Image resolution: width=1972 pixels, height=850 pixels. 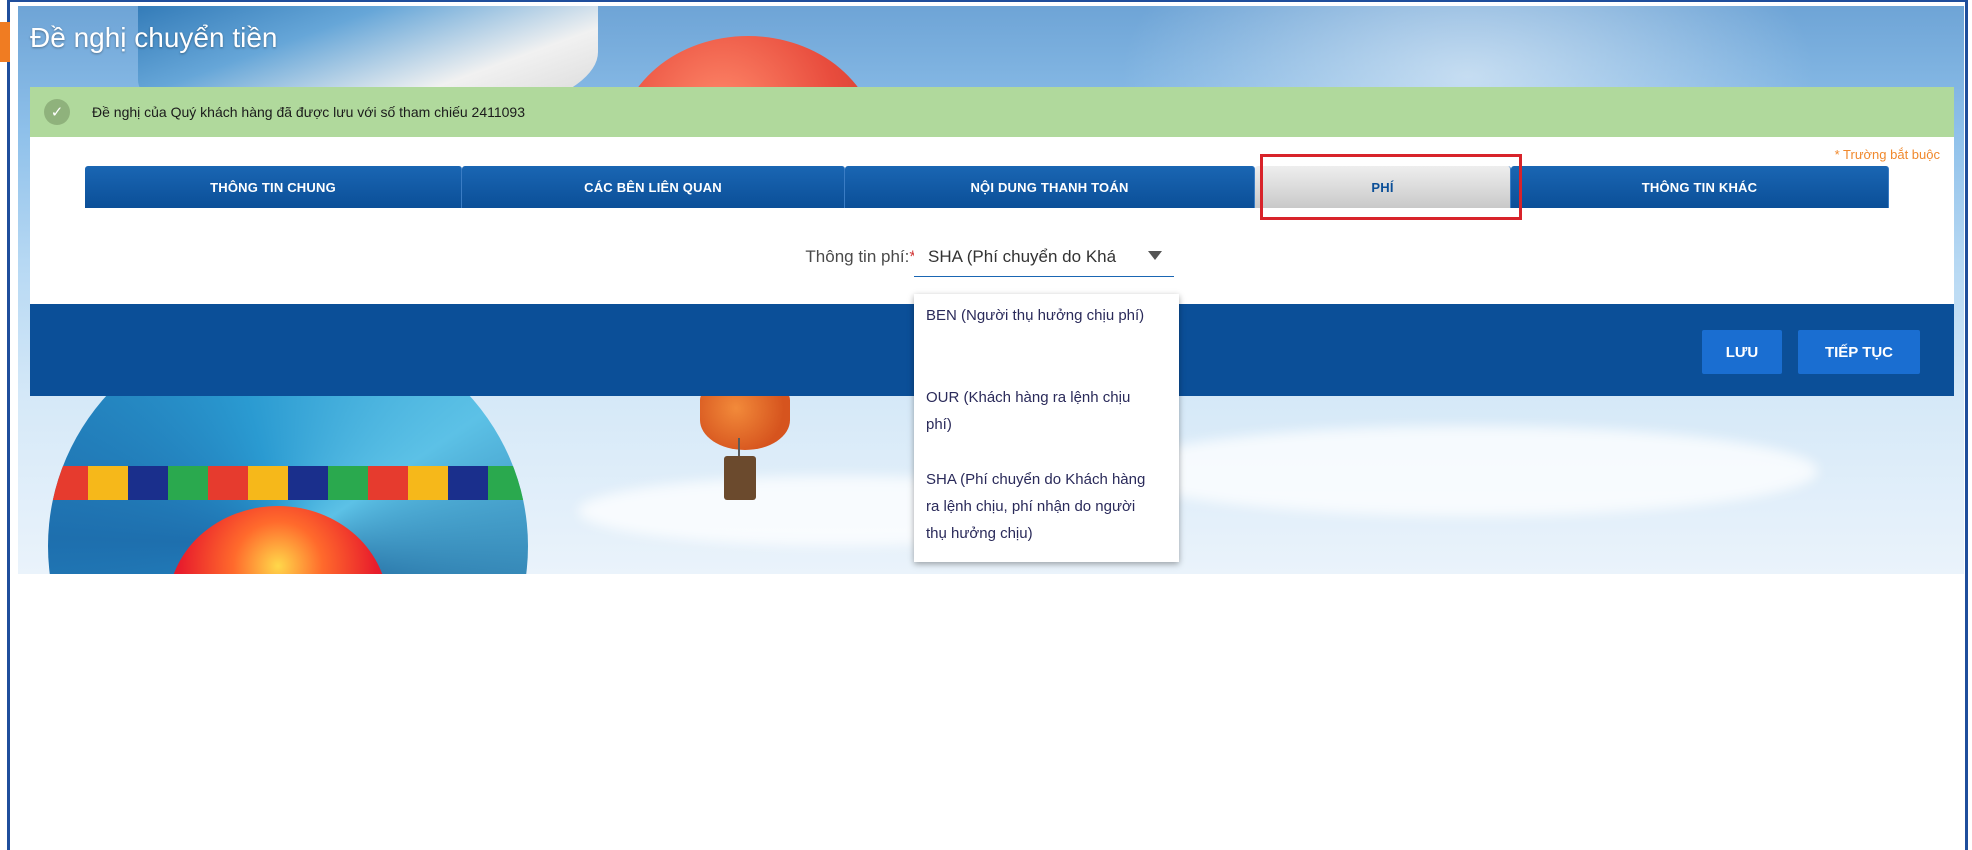 I want to click on fee-label-text: Thông tin phí:, so click(x=857, y=256).